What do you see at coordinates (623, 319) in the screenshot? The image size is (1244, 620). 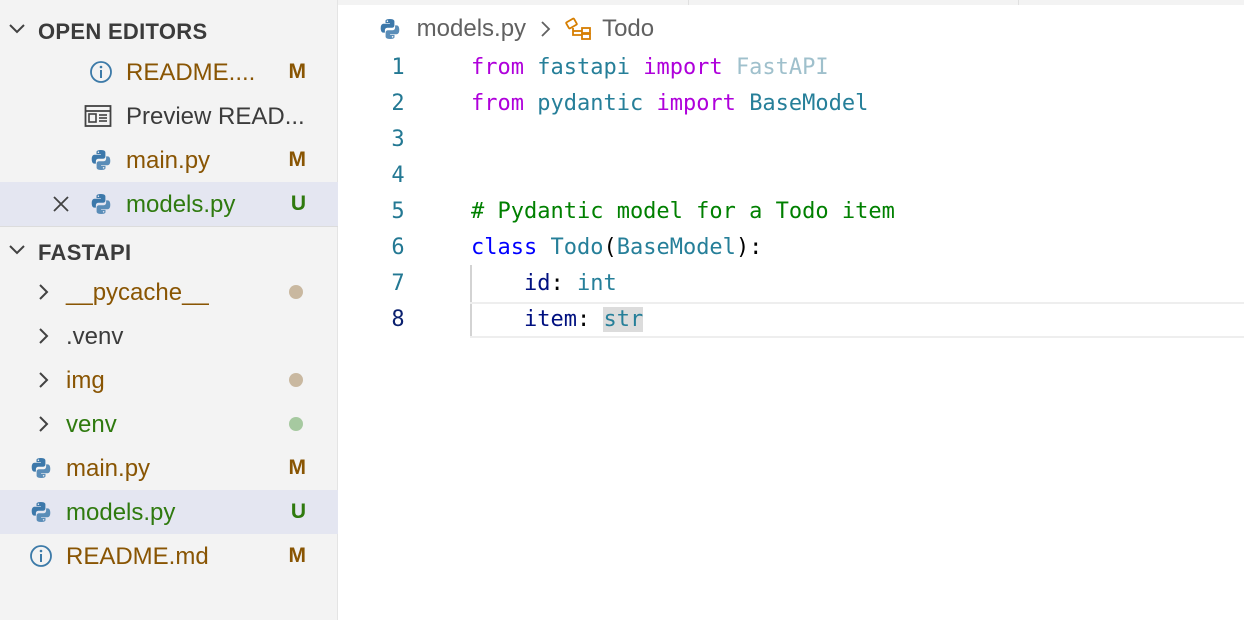 I see `code-token: str` at bounding box center [623, 319].